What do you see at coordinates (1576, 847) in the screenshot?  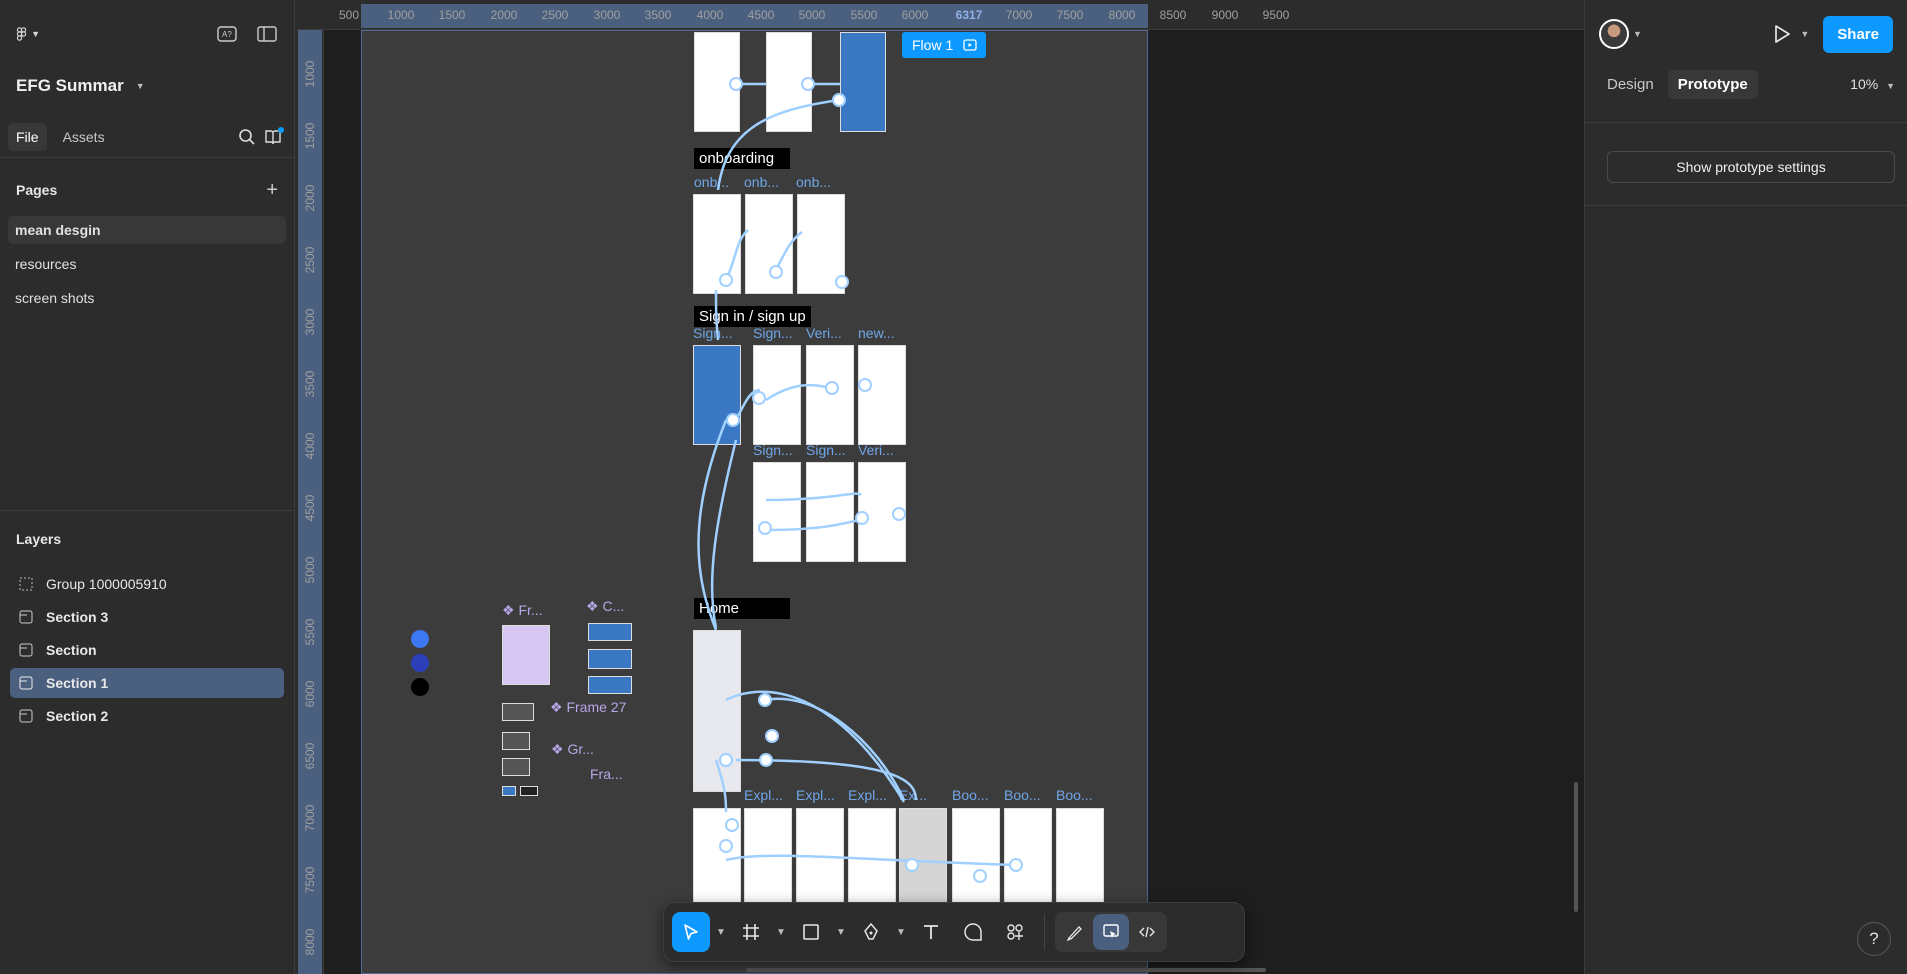 I see `vertical-scrollbar` at bounding box center [1576, 847].